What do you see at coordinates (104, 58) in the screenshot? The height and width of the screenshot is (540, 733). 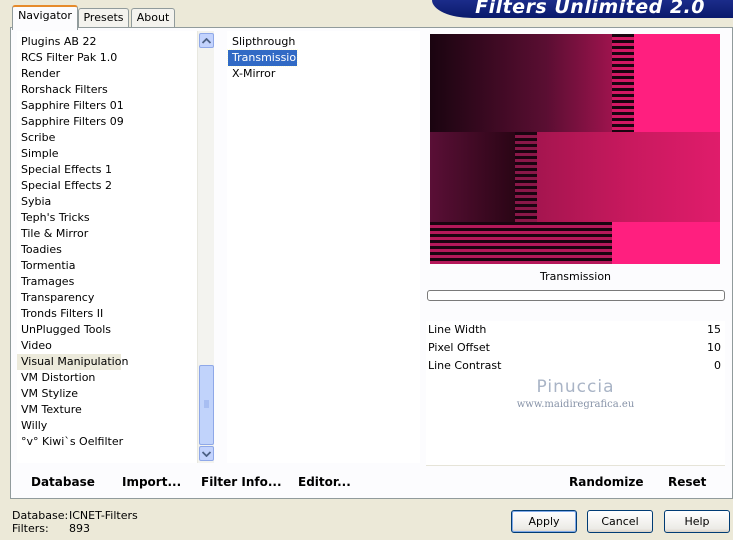 I see `category-item: RCS Filter Pak 1.0` at bounding box center [104, 58].